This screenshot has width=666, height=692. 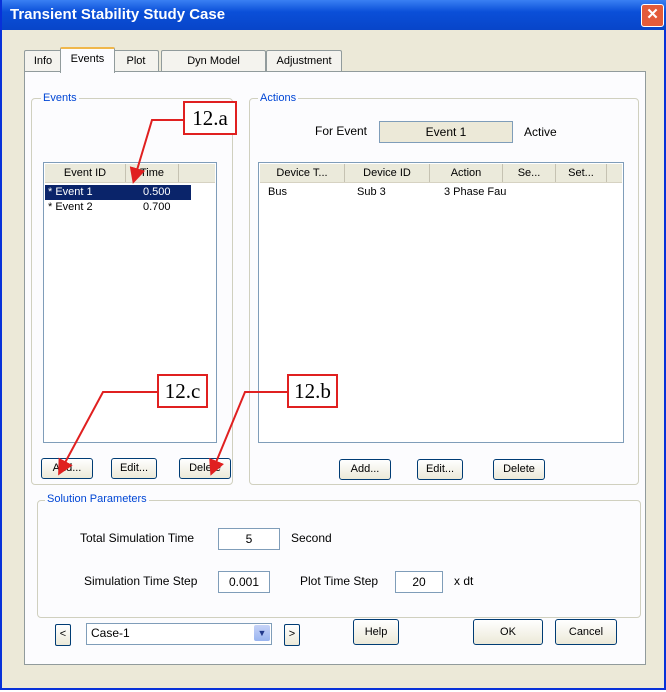 What do you see at coordinates (87, 60) in the screenshot?
I see `tab-events: Events` at bounding box center [87, 60].